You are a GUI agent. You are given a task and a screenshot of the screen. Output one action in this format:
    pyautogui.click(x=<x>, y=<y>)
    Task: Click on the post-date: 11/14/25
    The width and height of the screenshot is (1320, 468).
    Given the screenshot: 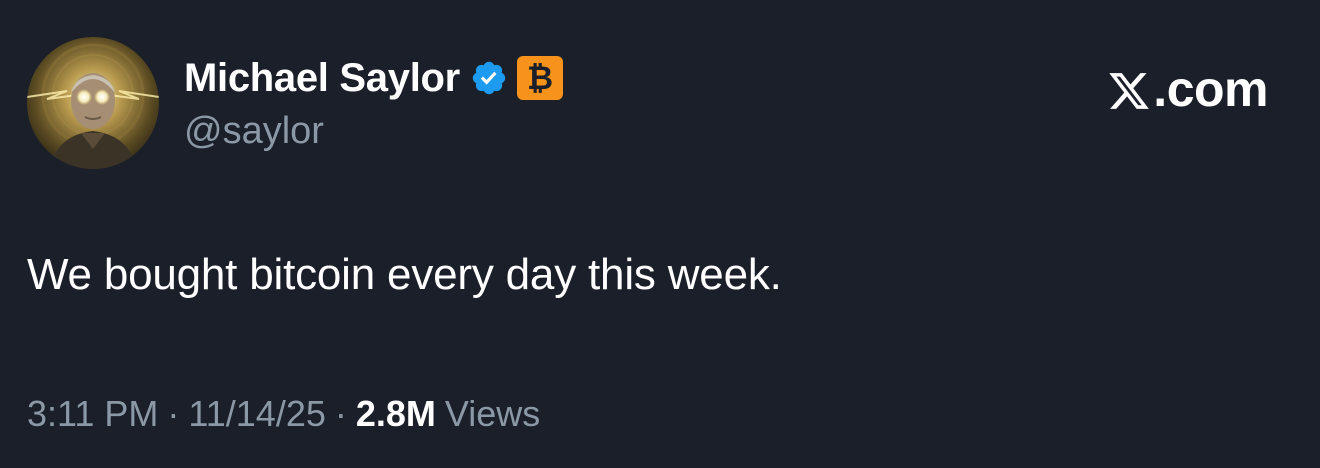 What is the action you would take?
    pyautogui.click(x=256, y=414)
    